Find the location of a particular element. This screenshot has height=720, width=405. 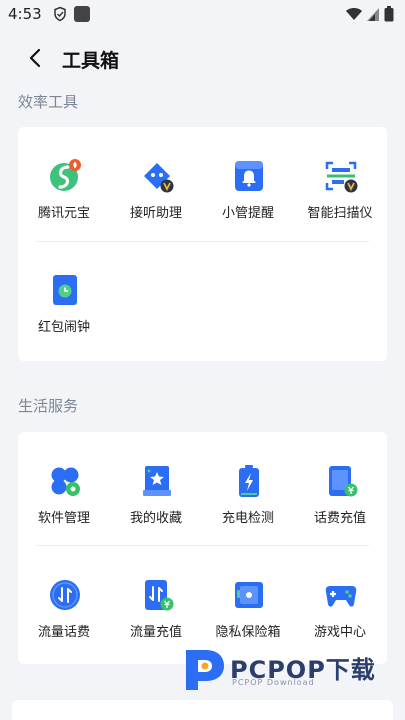

watermark-subtext: PCPOP Download is located at coordinates (273, 682).